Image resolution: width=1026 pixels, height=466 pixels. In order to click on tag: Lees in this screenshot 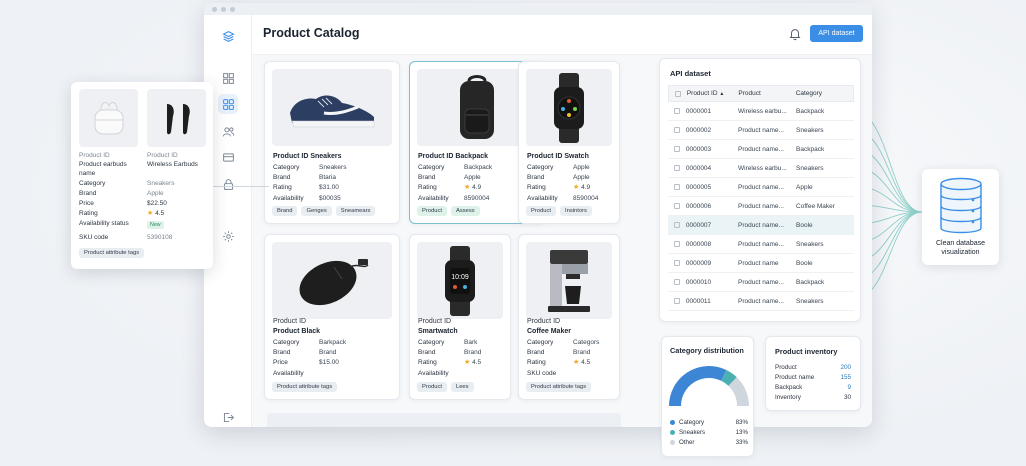, I will do `click(462, 387)`.